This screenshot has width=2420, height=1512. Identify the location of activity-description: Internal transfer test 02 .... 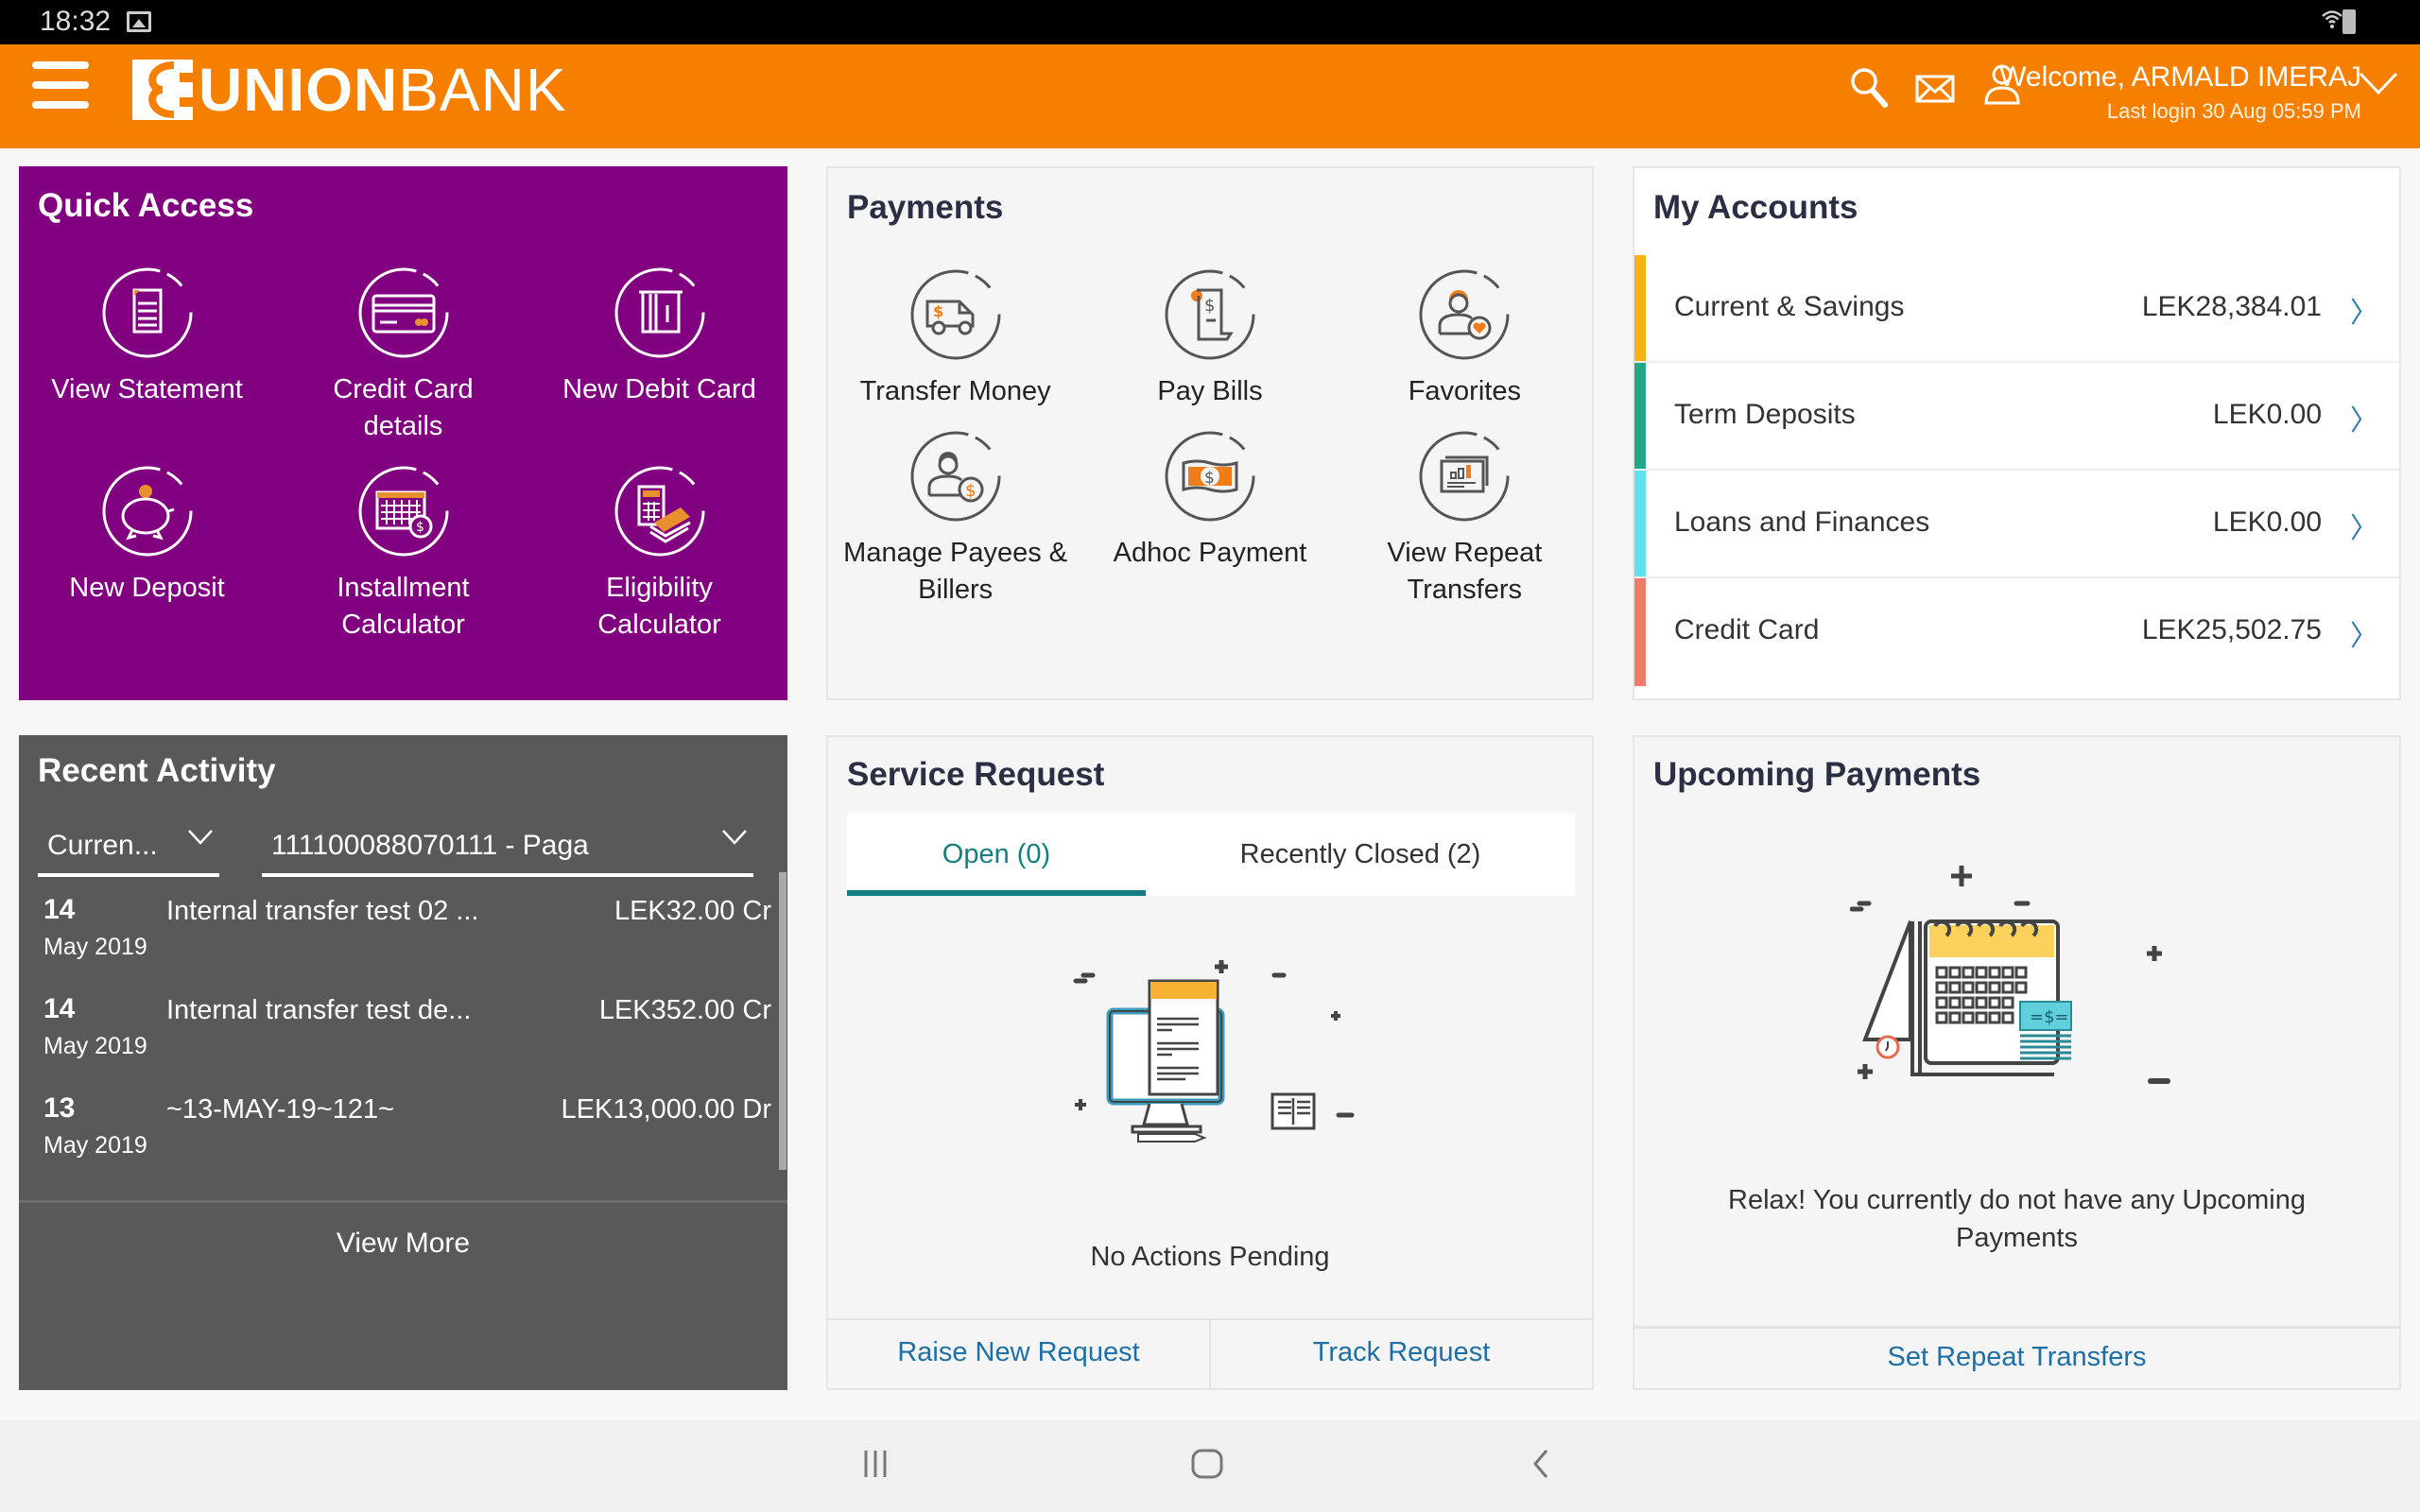
(322, 911).